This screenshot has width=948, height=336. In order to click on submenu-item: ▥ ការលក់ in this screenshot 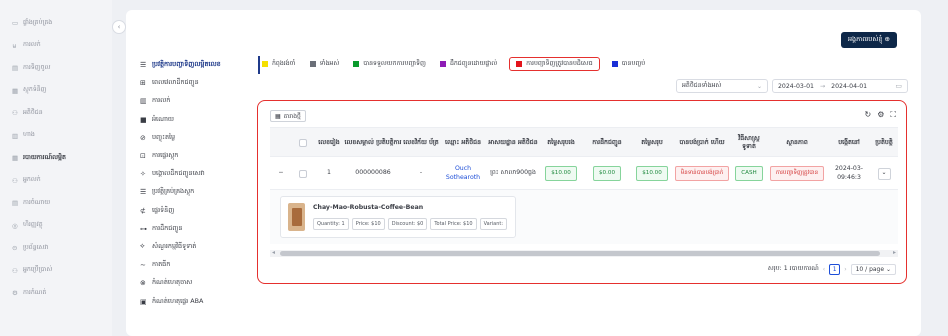, I will do `click(196, 101)`.